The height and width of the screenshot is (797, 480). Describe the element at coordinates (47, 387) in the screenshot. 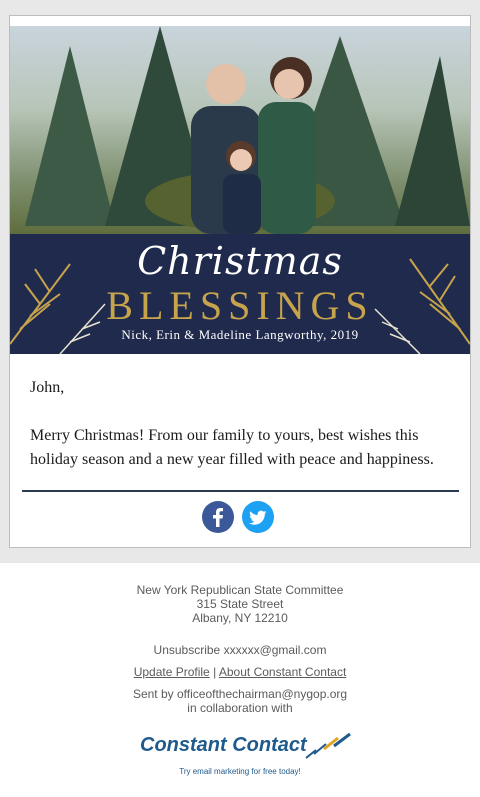

I see `greeting: John,` at that location.